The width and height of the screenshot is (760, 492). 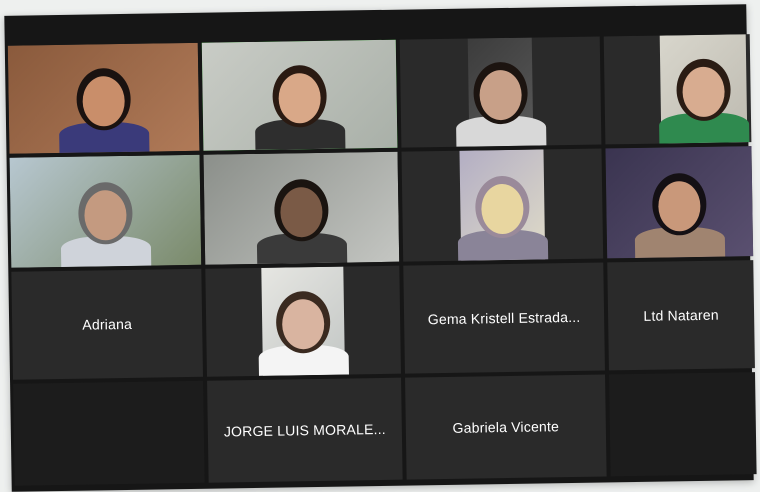 I want to click on participant-name: Adriana, so click(x=107, y=324).